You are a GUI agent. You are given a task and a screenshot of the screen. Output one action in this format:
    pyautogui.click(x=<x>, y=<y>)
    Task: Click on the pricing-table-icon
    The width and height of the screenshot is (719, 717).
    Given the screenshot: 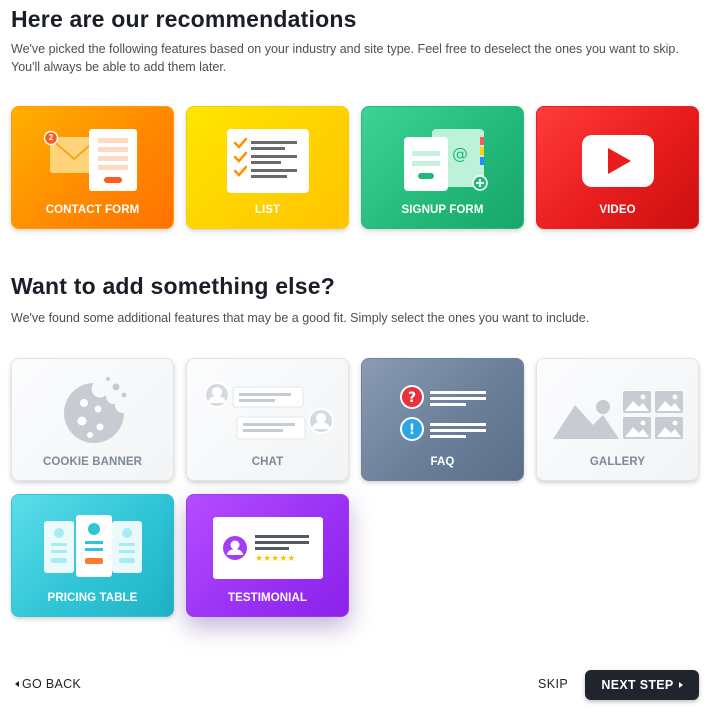 What is the action you would take?
    pyautogui.click(x=93, y=546)
    